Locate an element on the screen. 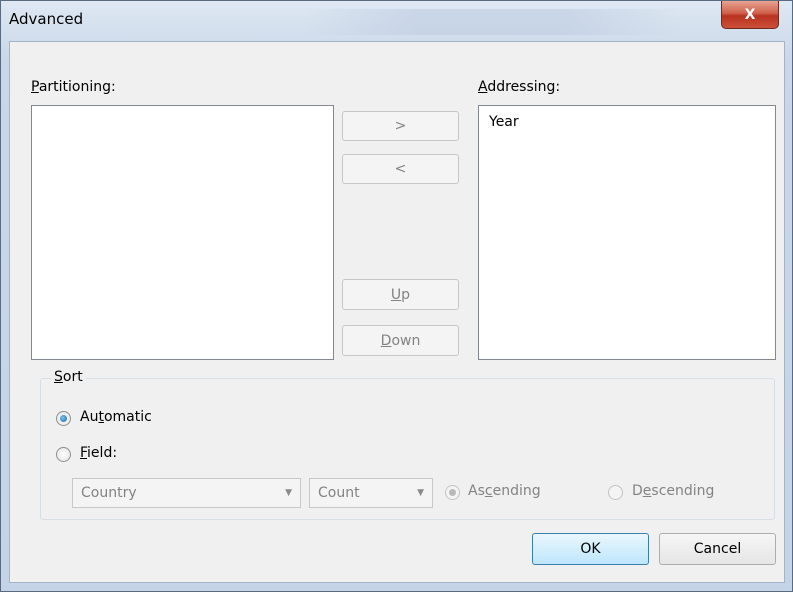 The height and width of the screenshot is (592, 793). down-button: Down is located at coordinates (400, 340).